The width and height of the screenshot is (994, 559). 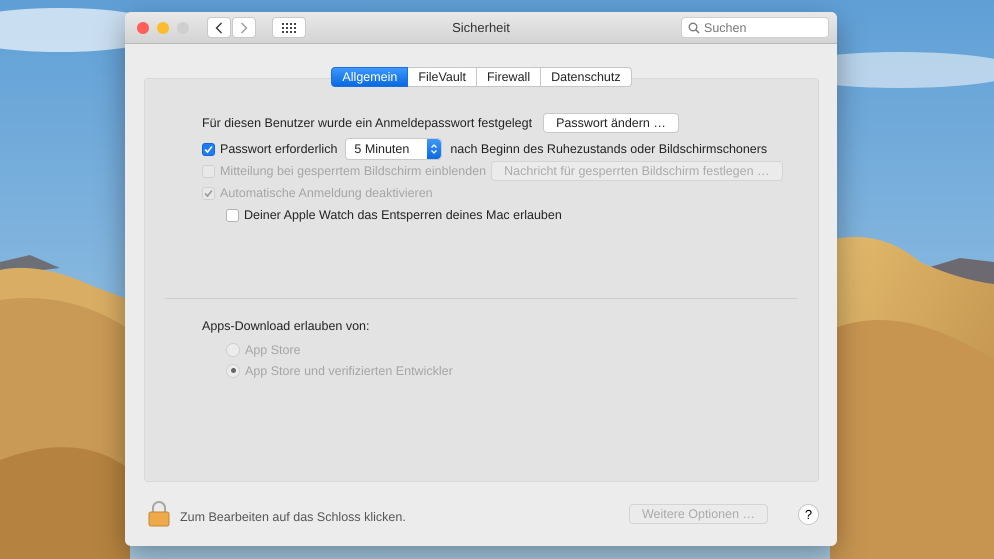 I want to click on search-icon, so click(x=694, y=28).